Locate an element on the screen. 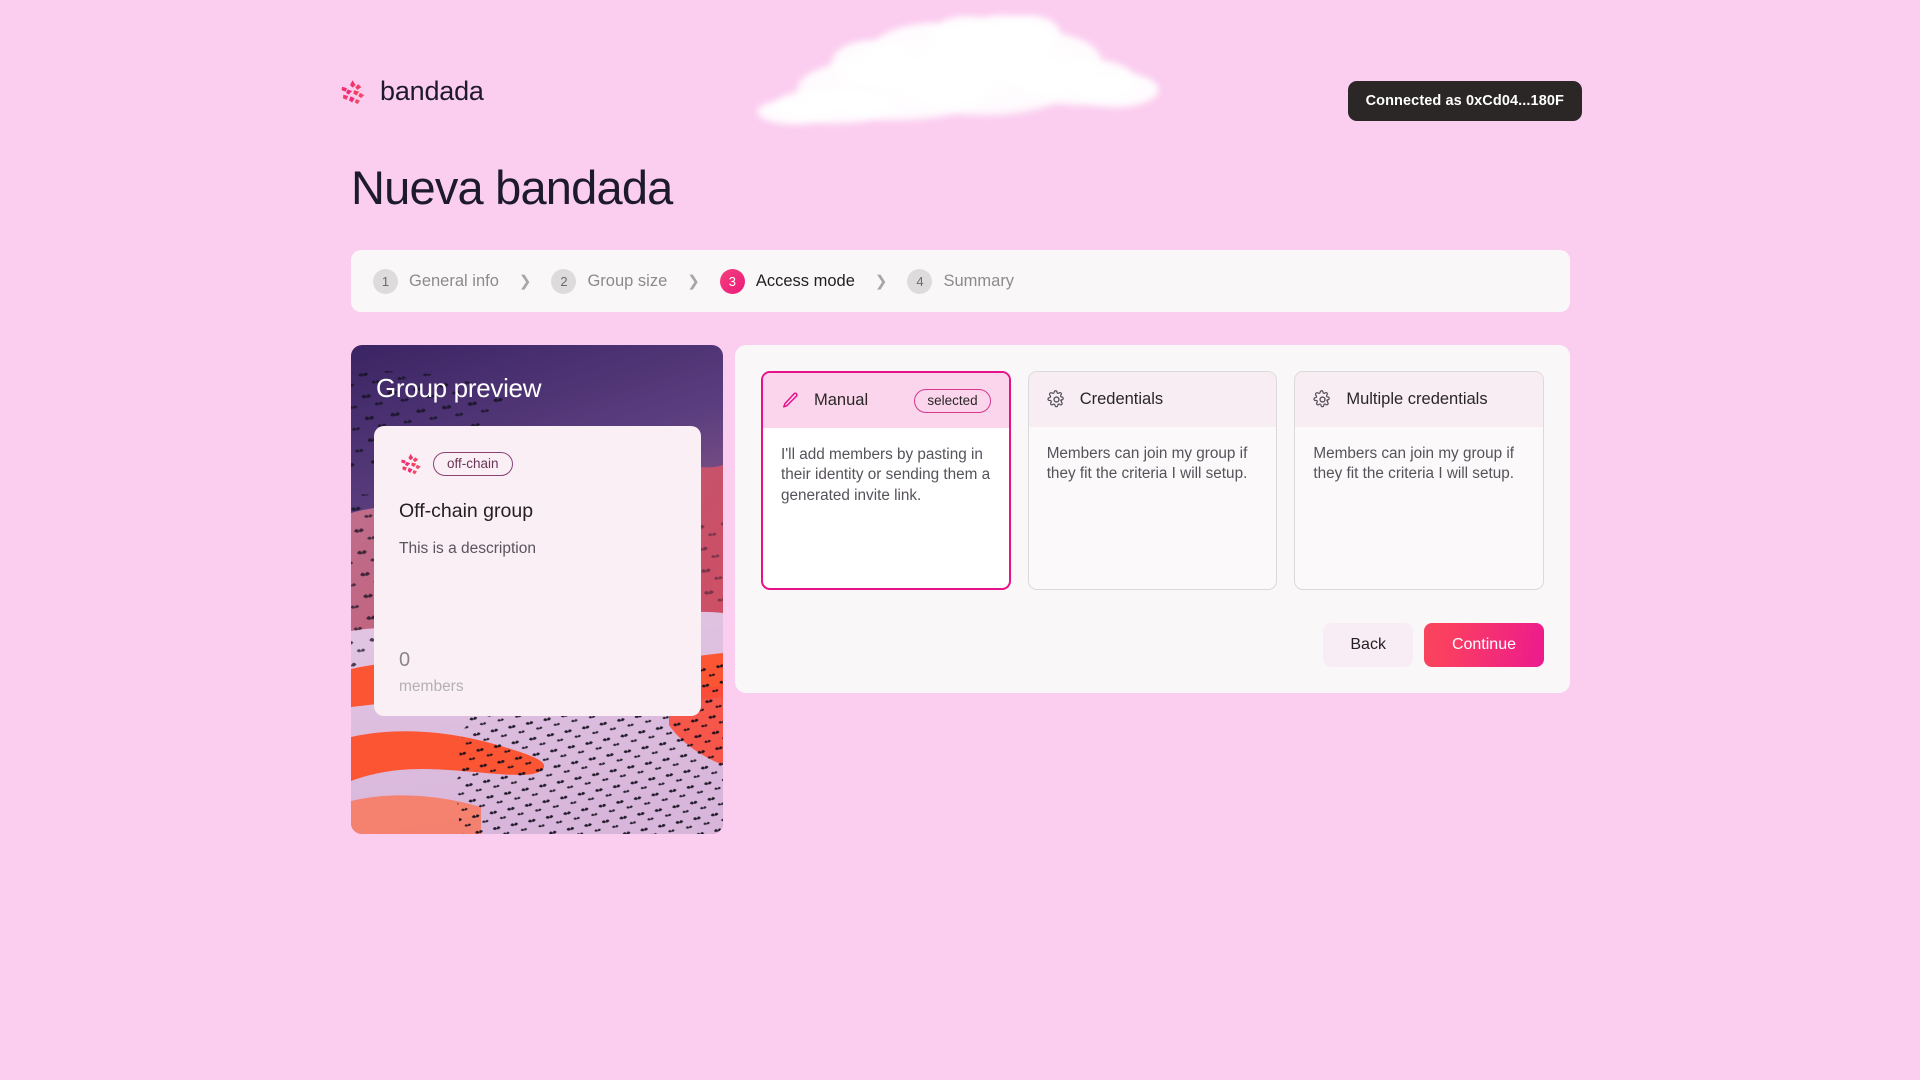 This screenshot has height=1080, width=1920. preview-title: Group preview is located at coordinates (459, 388).